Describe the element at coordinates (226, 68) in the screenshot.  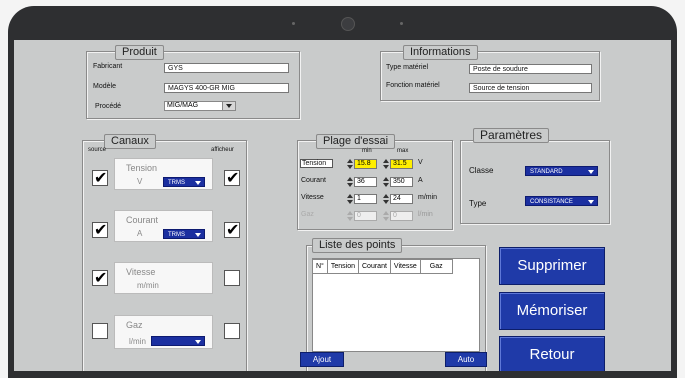
I see `fabricant-field: GYS` at that location.